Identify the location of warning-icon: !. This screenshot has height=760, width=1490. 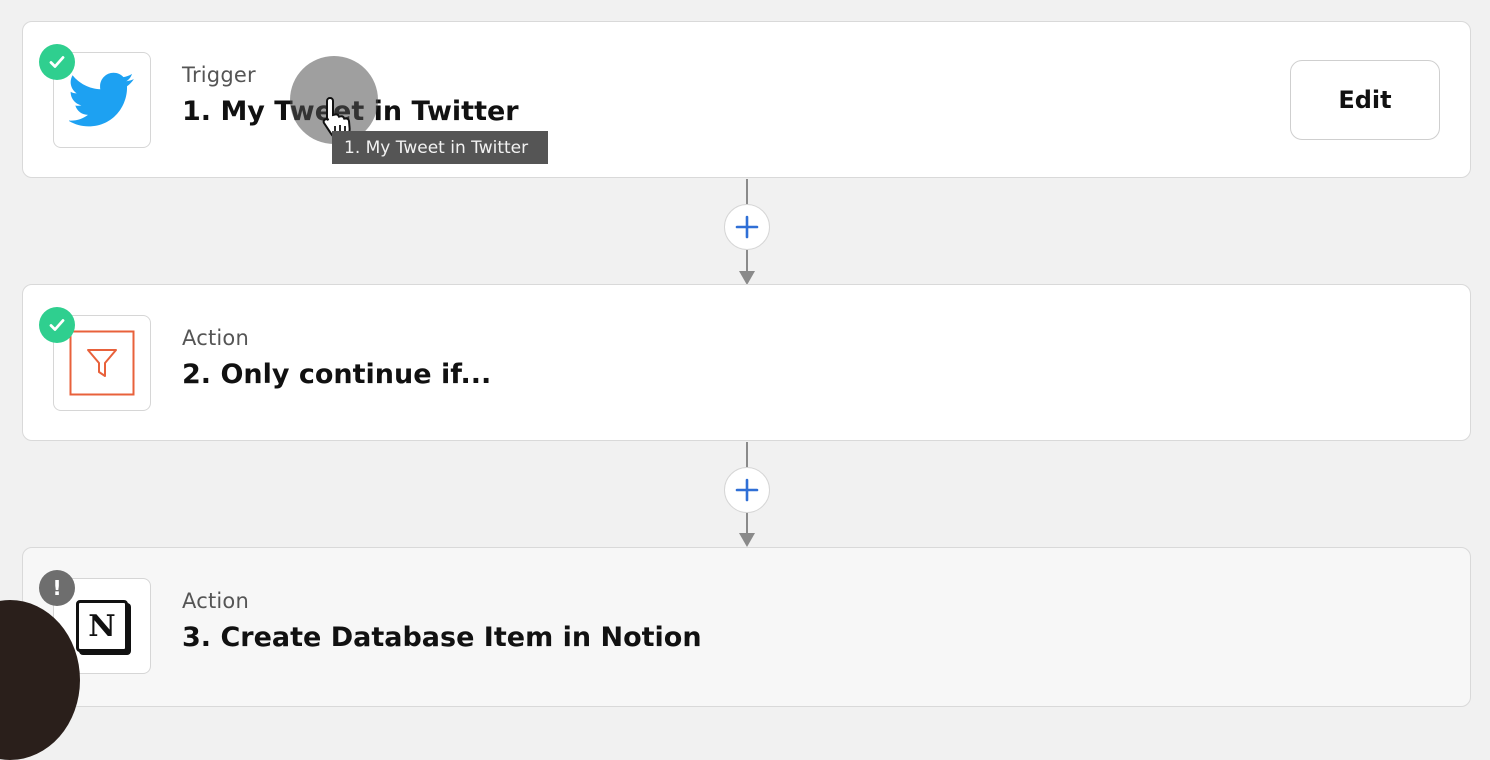
(57, 588).